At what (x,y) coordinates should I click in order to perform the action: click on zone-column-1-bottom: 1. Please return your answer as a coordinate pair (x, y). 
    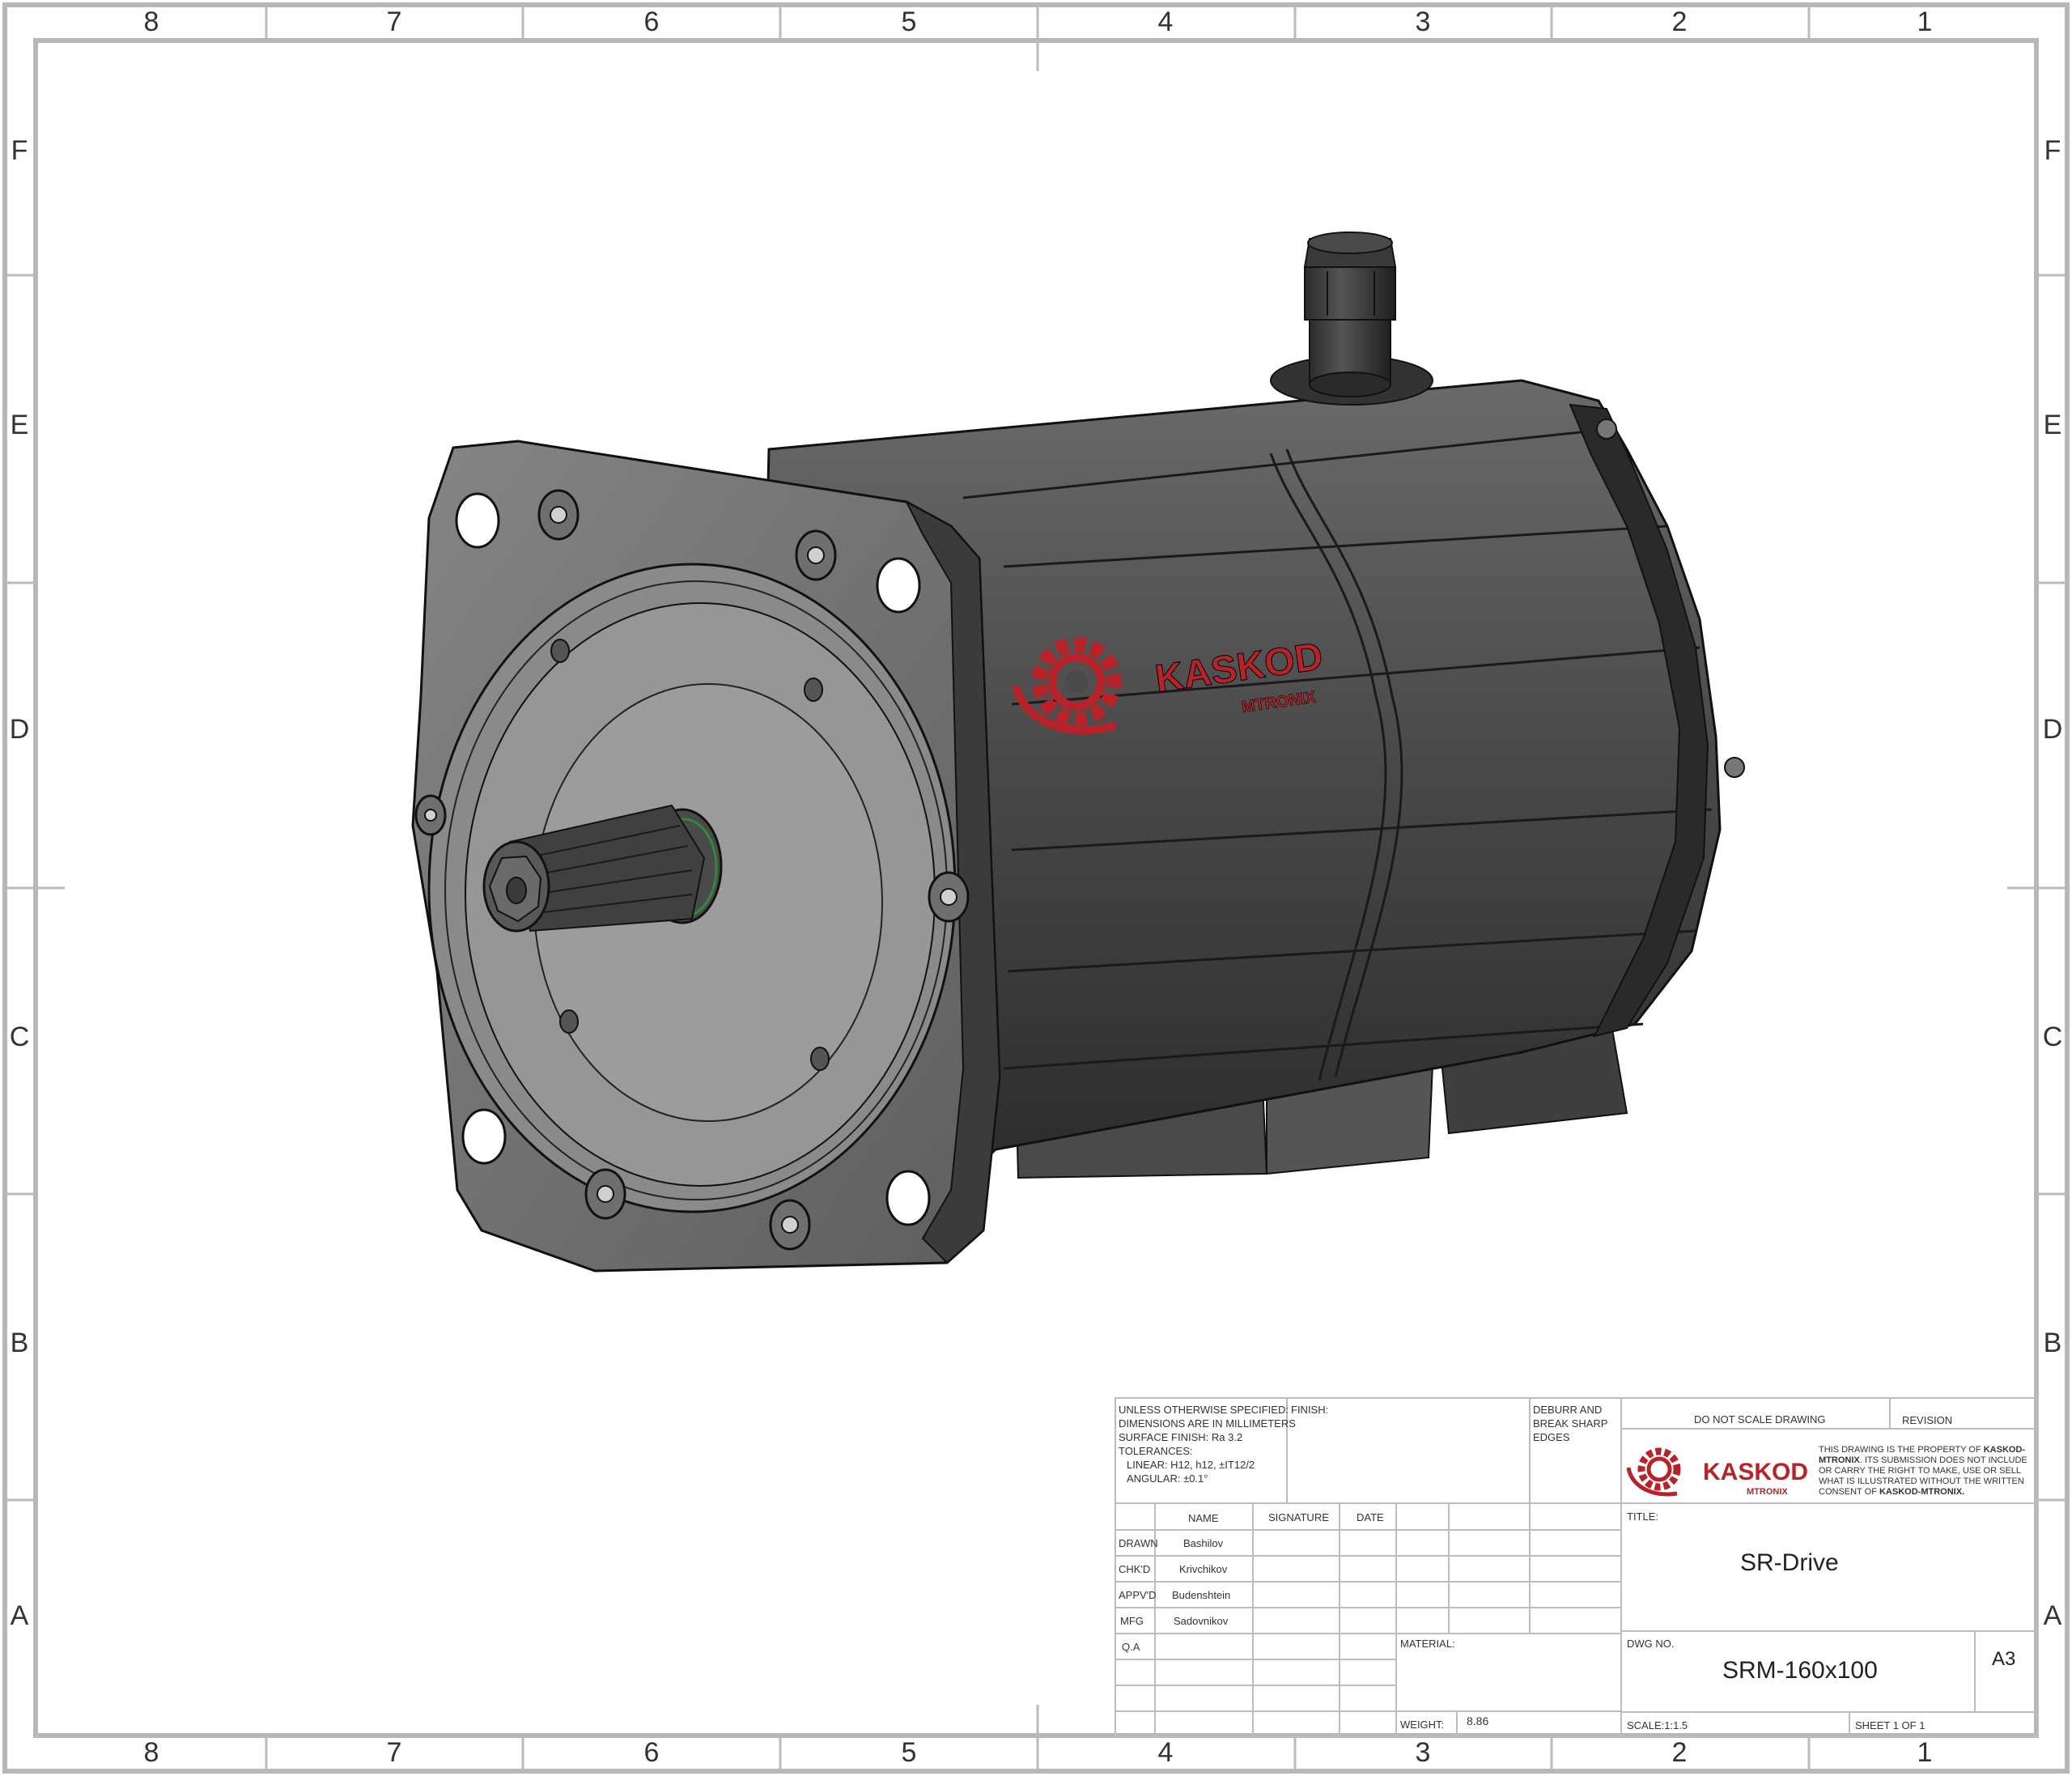
    Looking at the image, I should click on (1925, 1752).